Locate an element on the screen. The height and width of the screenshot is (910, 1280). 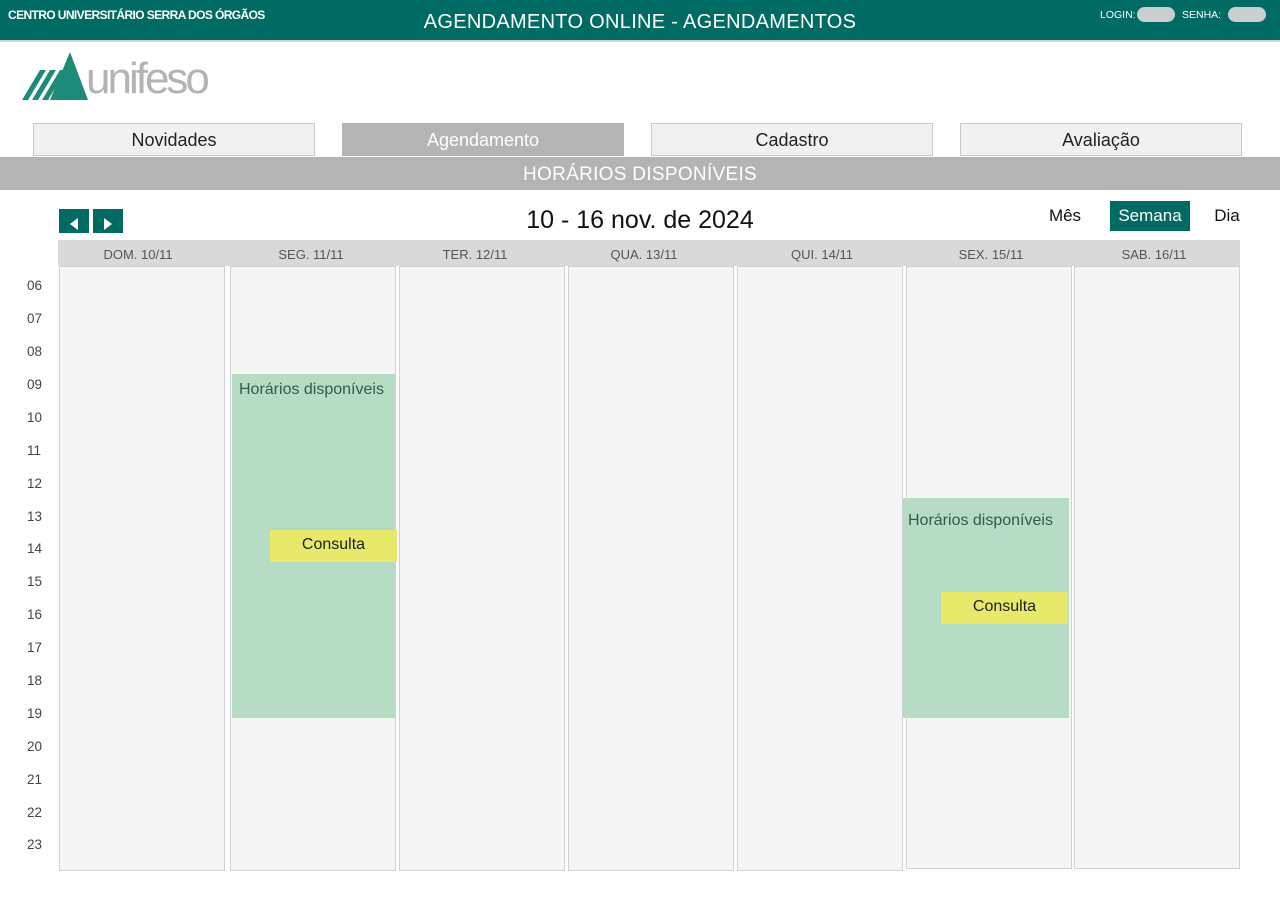
tab-novidades: Novidades is located at coordinates (174, 139).